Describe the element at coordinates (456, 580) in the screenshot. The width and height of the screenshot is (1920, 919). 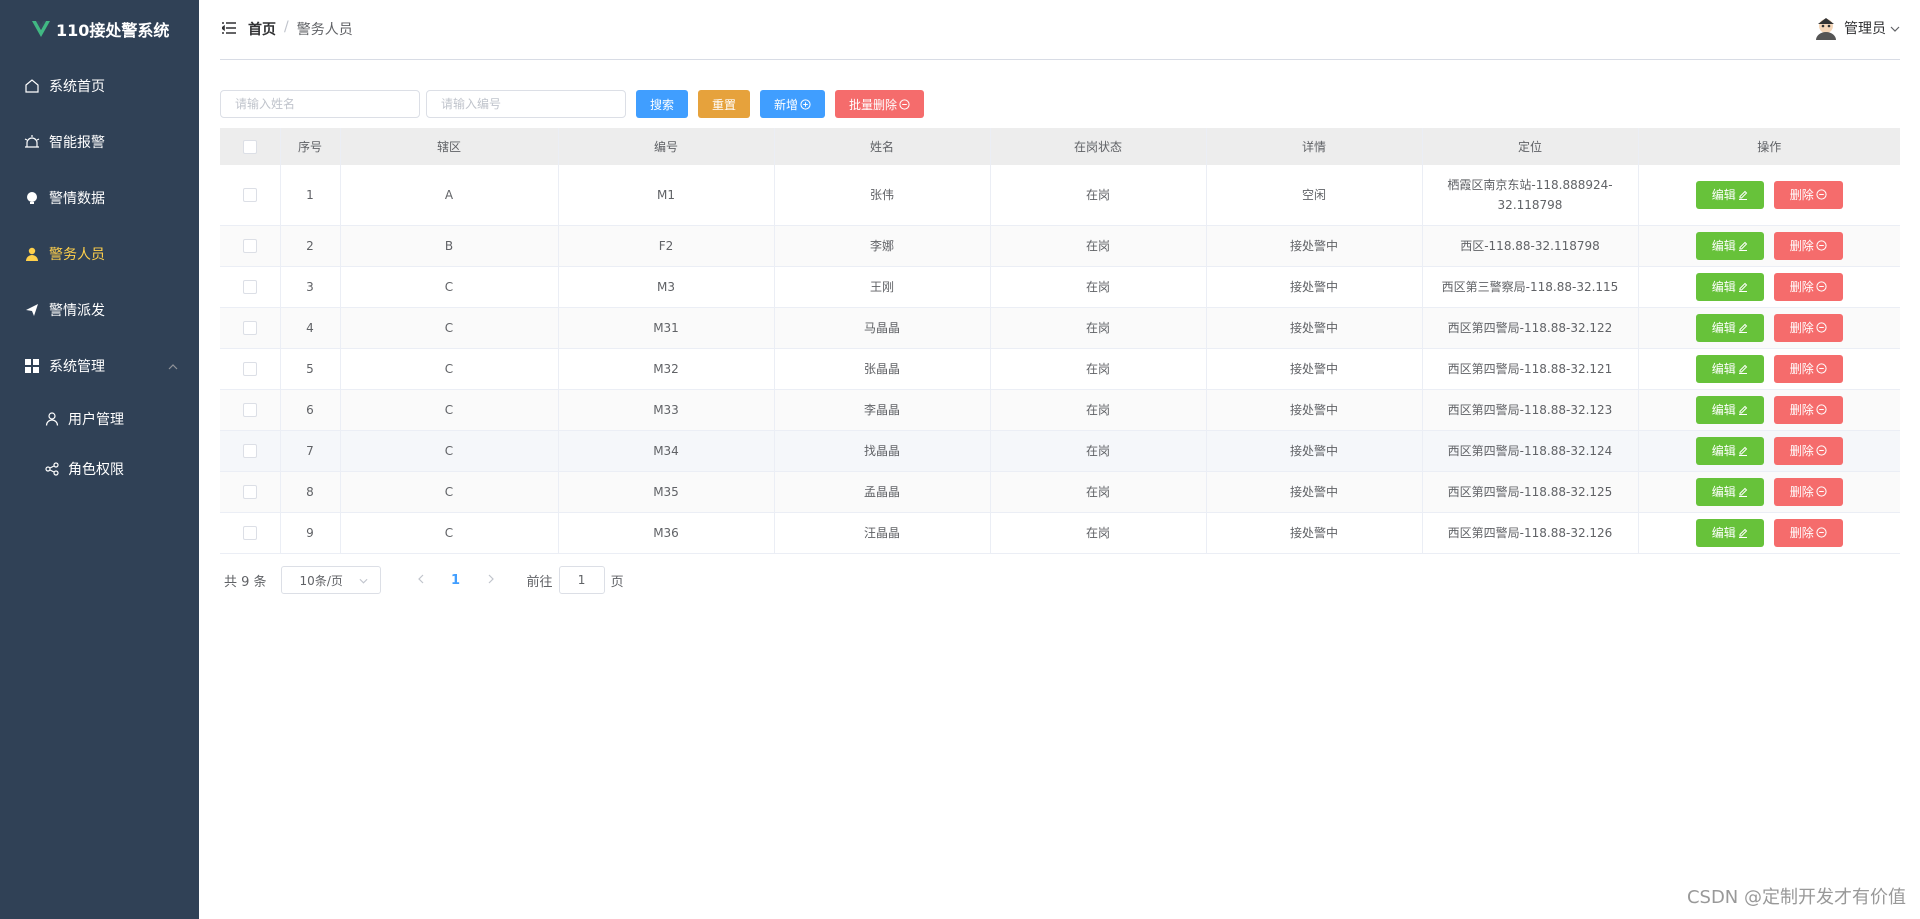
I see `page-number-current: 1` at that location.